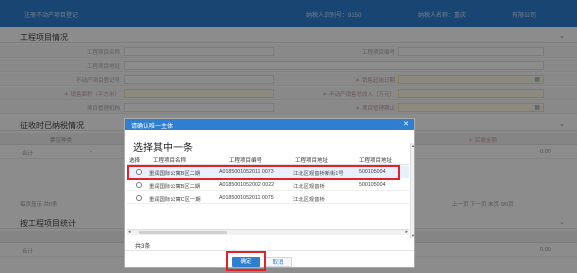 This screenshot has height=273, width=577. I want to click on col-select: 选择, so click(135, 161).